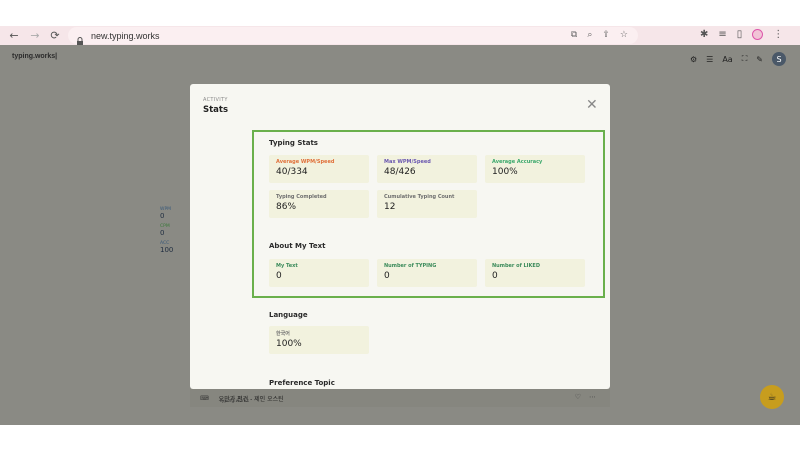 Image resolution: width=800 pixels, height=450 pixels. I want to click on cpm-value: 0, so click(162, 233).